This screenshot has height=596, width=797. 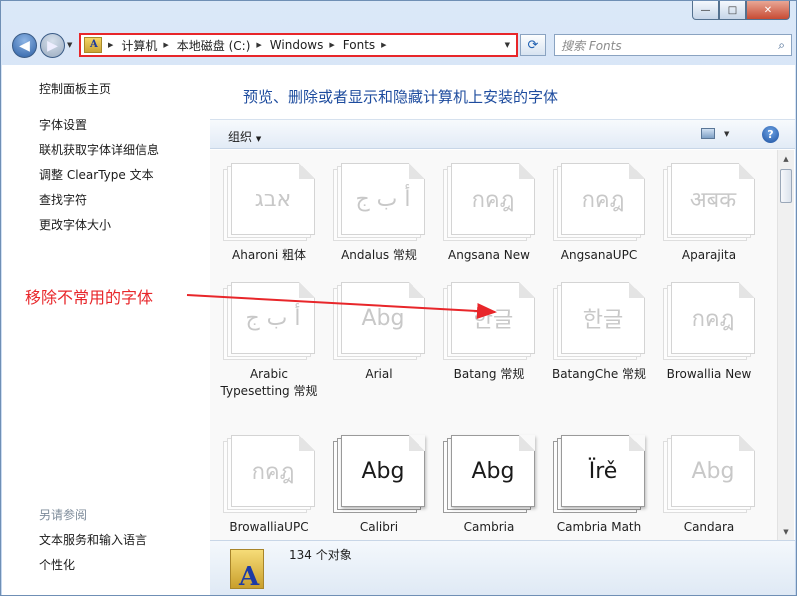 I want to click on font-settings-link: 字体设置, so click(x=63, y=124).